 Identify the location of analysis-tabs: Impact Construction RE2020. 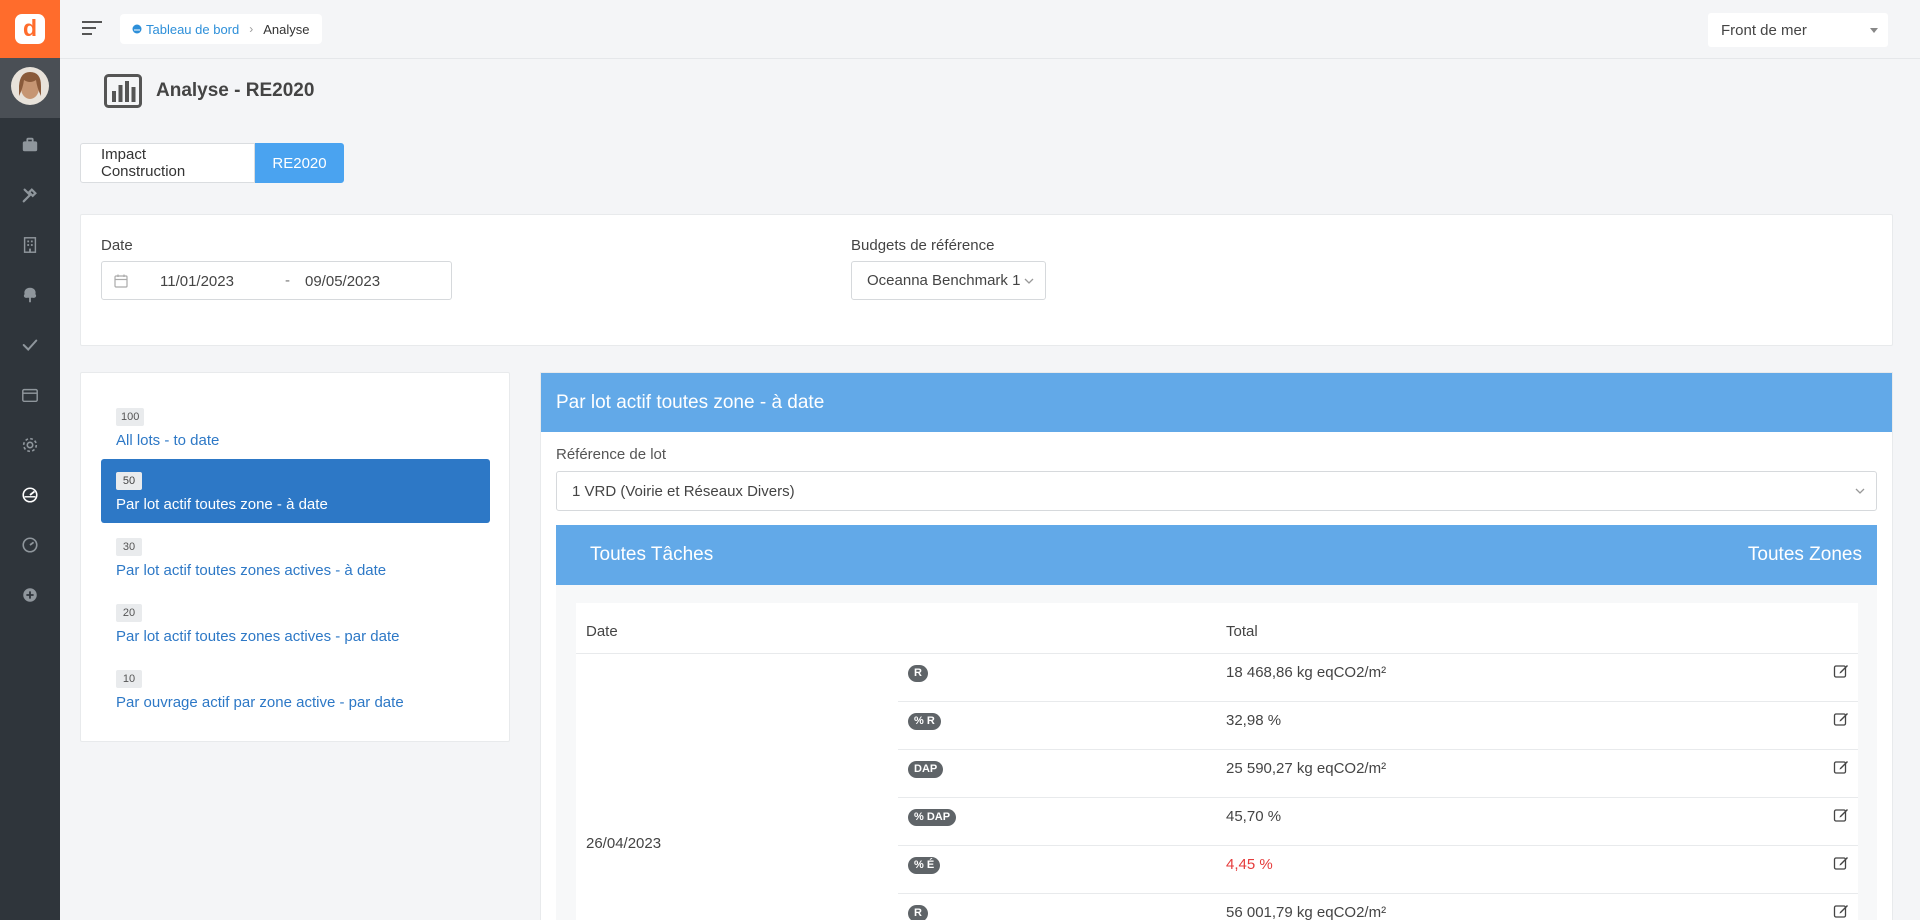
(212, 163).